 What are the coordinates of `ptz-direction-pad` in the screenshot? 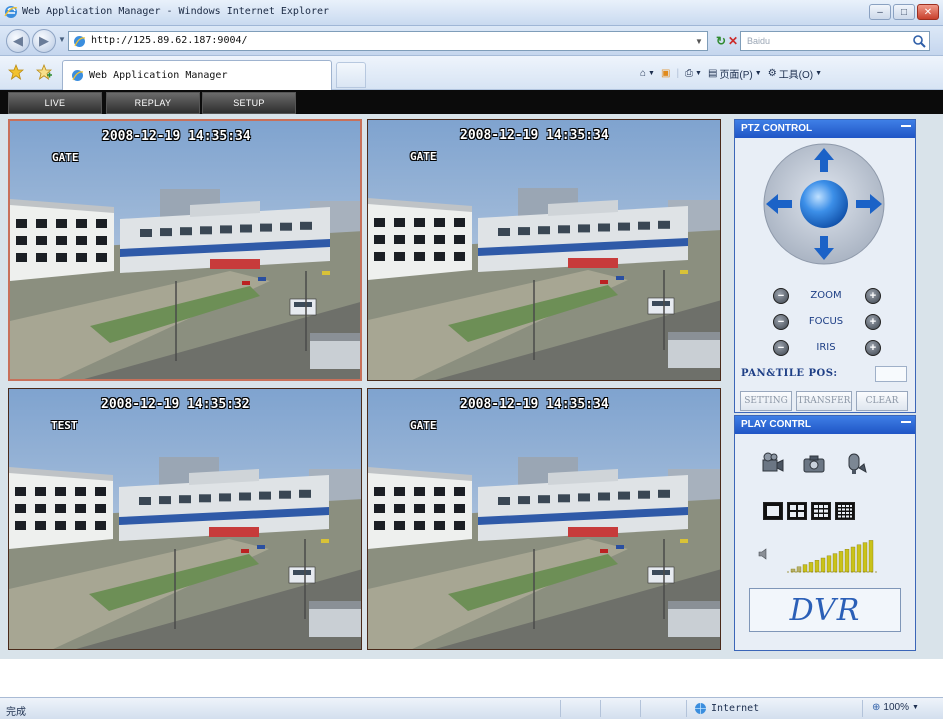 It's located at (824, 204).